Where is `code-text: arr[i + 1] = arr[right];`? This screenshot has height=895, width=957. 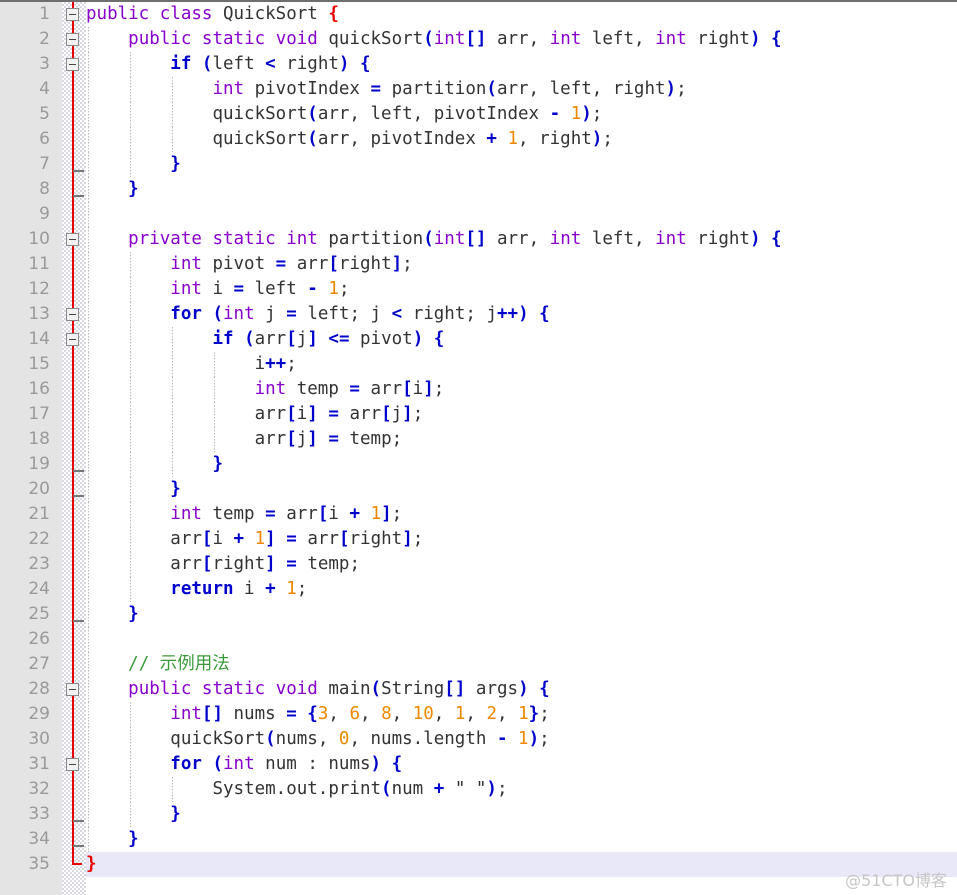
code-text: arr[i + 1] = arr[right]; is located at coordinates (254, 539).